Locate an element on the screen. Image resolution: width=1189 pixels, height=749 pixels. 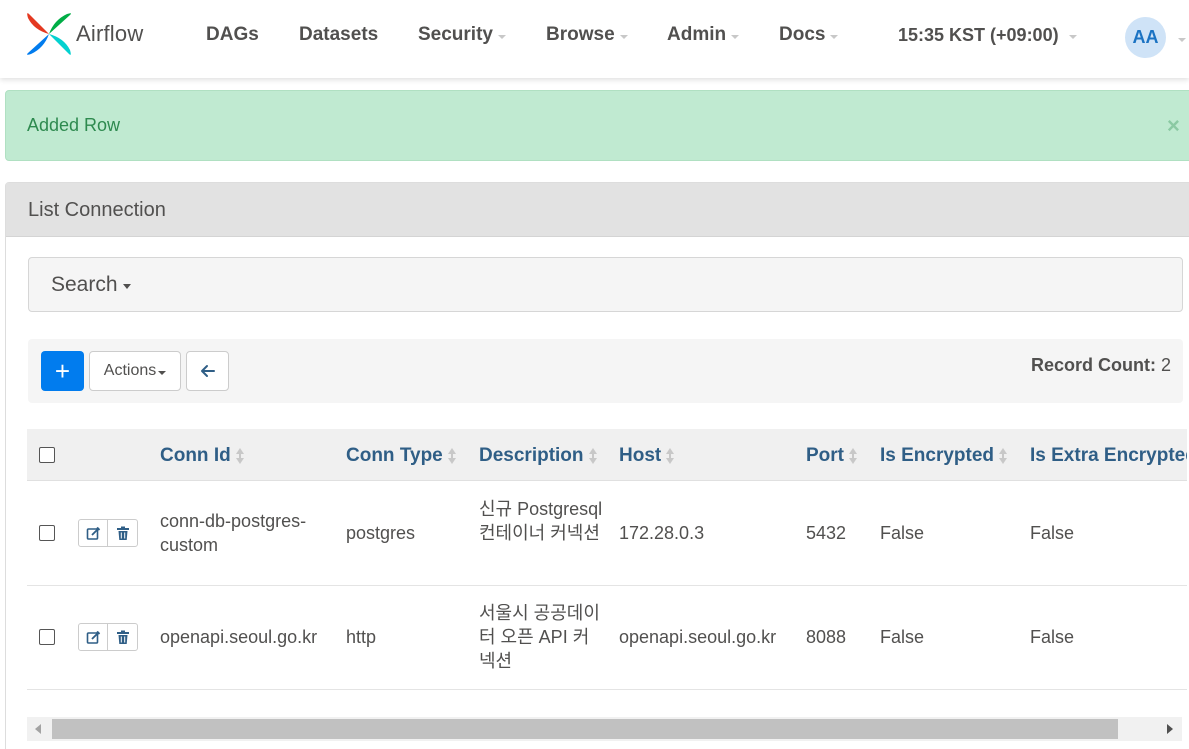
scroll-right-arrow-icon is located at coordinates (1170, 729).